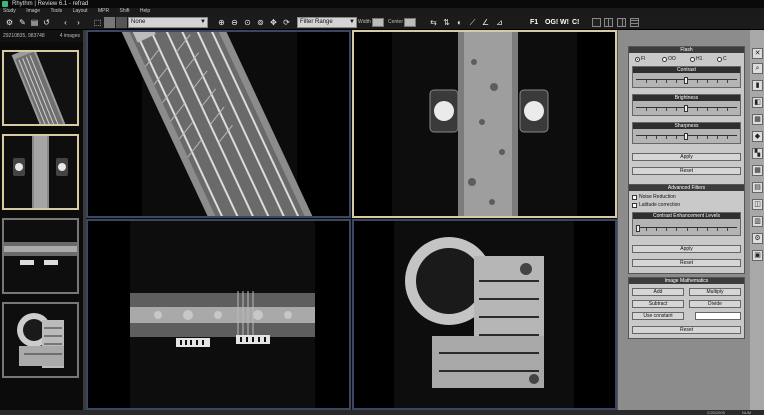 Image resolution: width=764 pixels, height=415 pixels. I want to click on divide-button: Divide, so click(715, 304).